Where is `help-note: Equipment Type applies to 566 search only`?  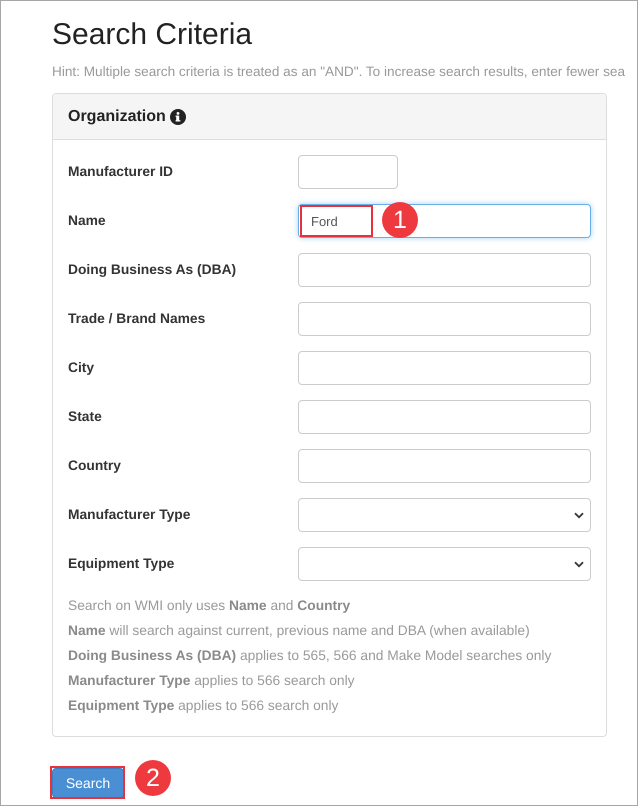 help-note: Equipment Type applies to 566 search only is located at coordinates (203, 706).